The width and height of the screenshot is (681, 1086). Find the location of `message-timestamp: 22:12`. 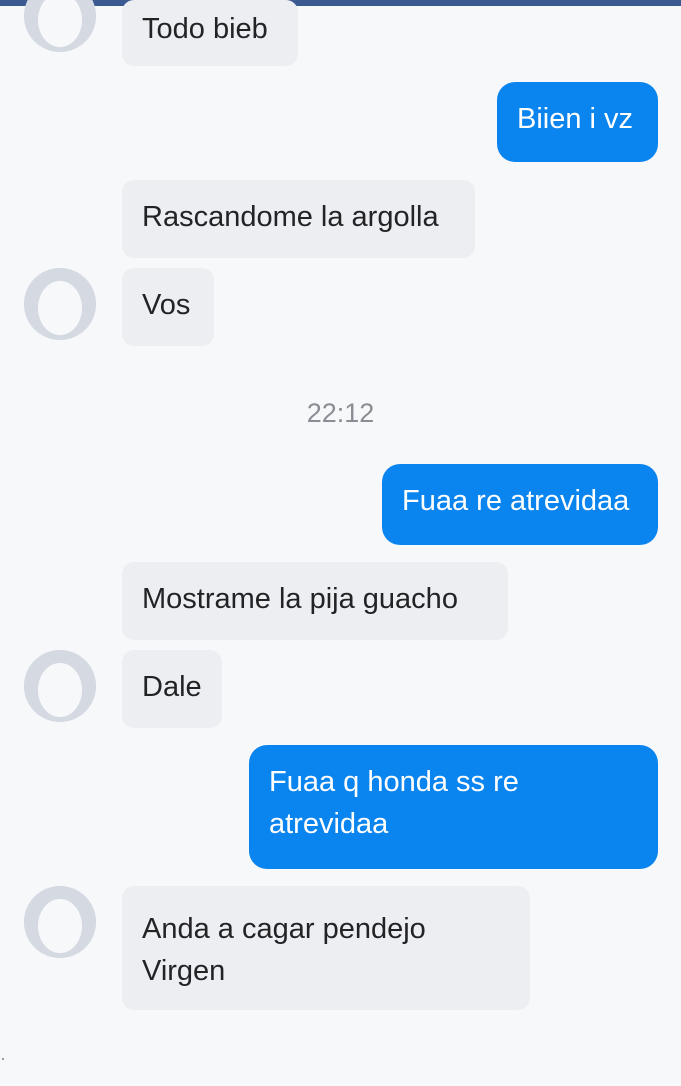

message-timestamp: 22:12 is located at coordinates (340, 413).